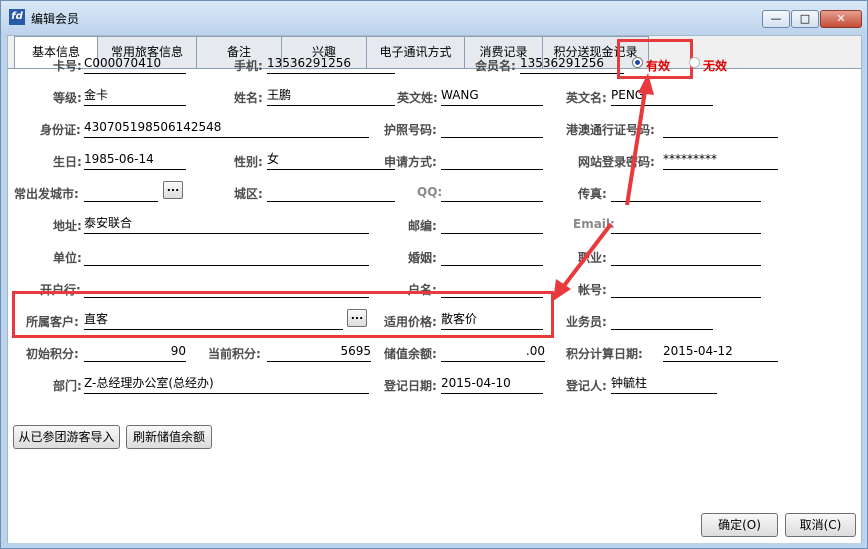 This screenshot has width=868, height=549. What do you see at coordinates (422, 226) in the screenshot?
I see `postcode-label: 邮编:` at bounding box center [422, 226].